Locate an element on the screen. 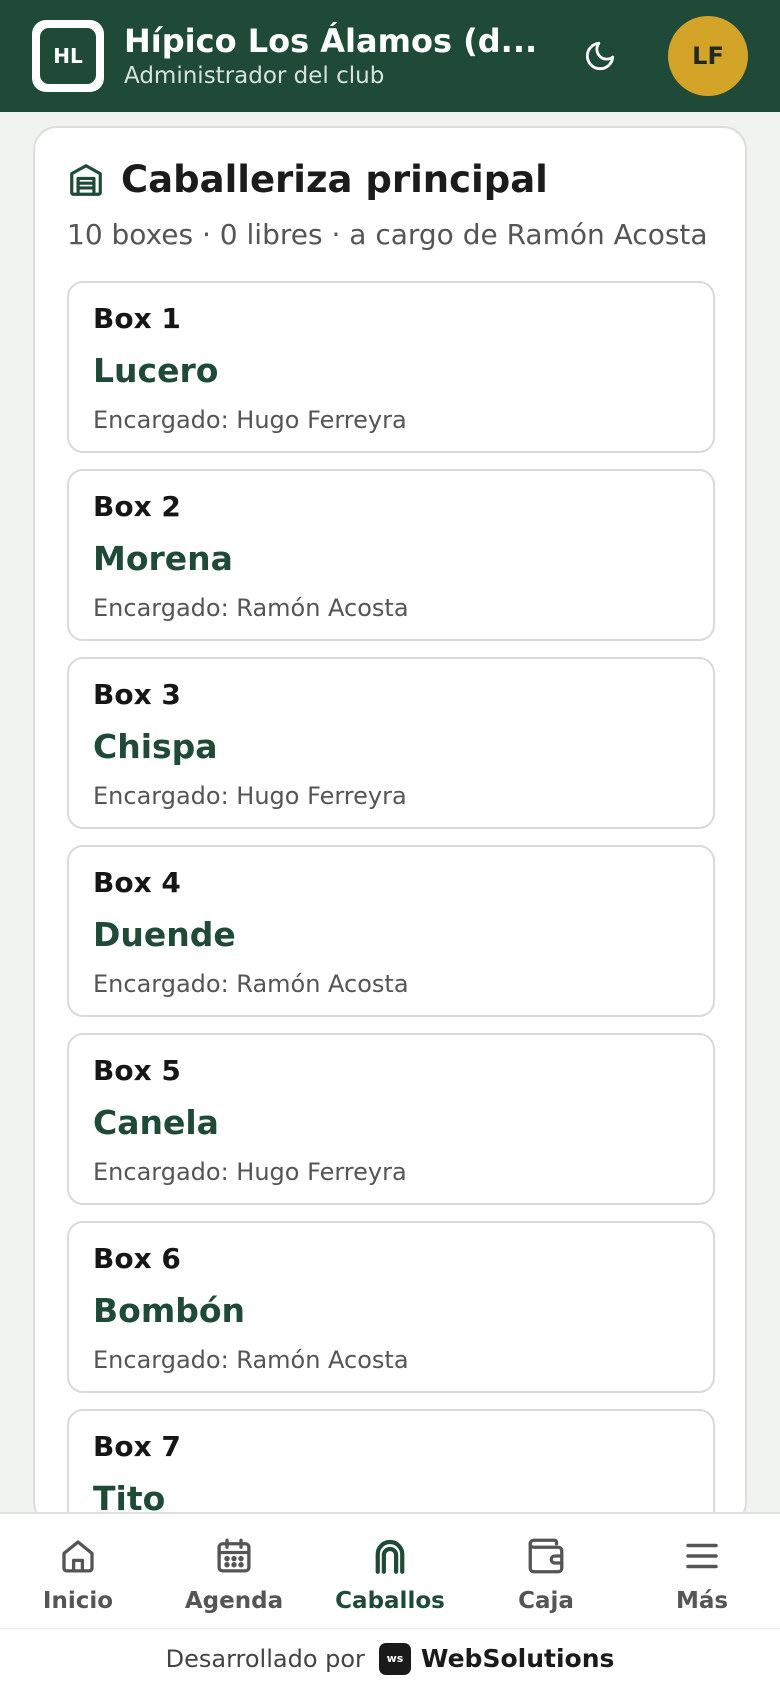 This screenshot has height=1688, width=780. calendar-icon is located at coordinates (234, 1556).